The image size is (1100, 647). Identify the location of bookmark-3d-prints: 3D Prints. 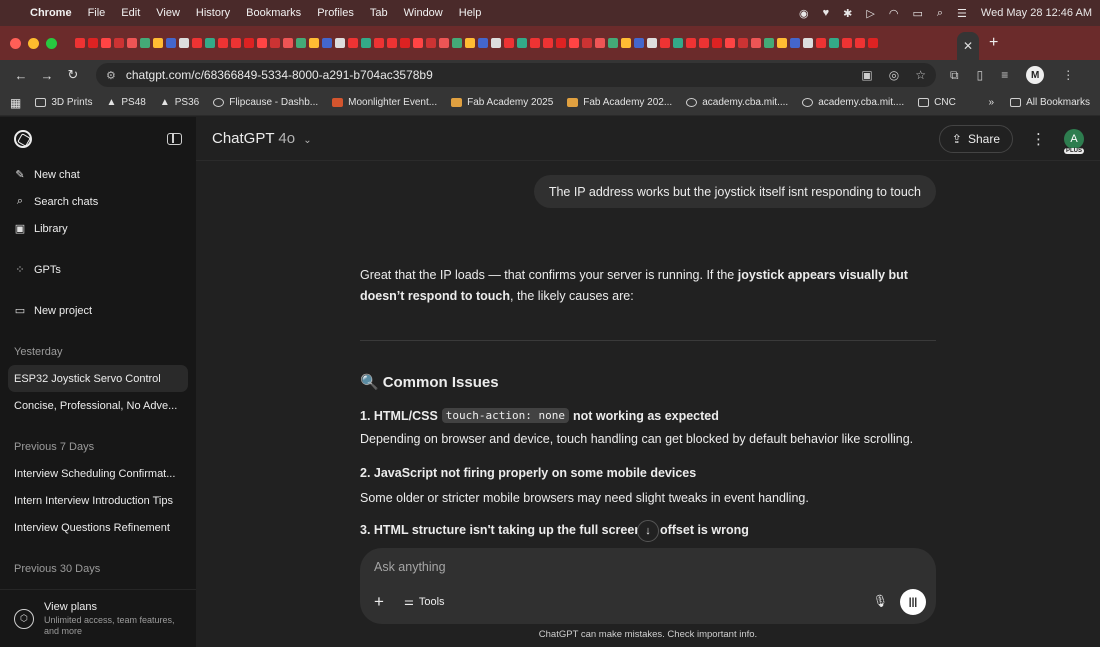
(63, 102).